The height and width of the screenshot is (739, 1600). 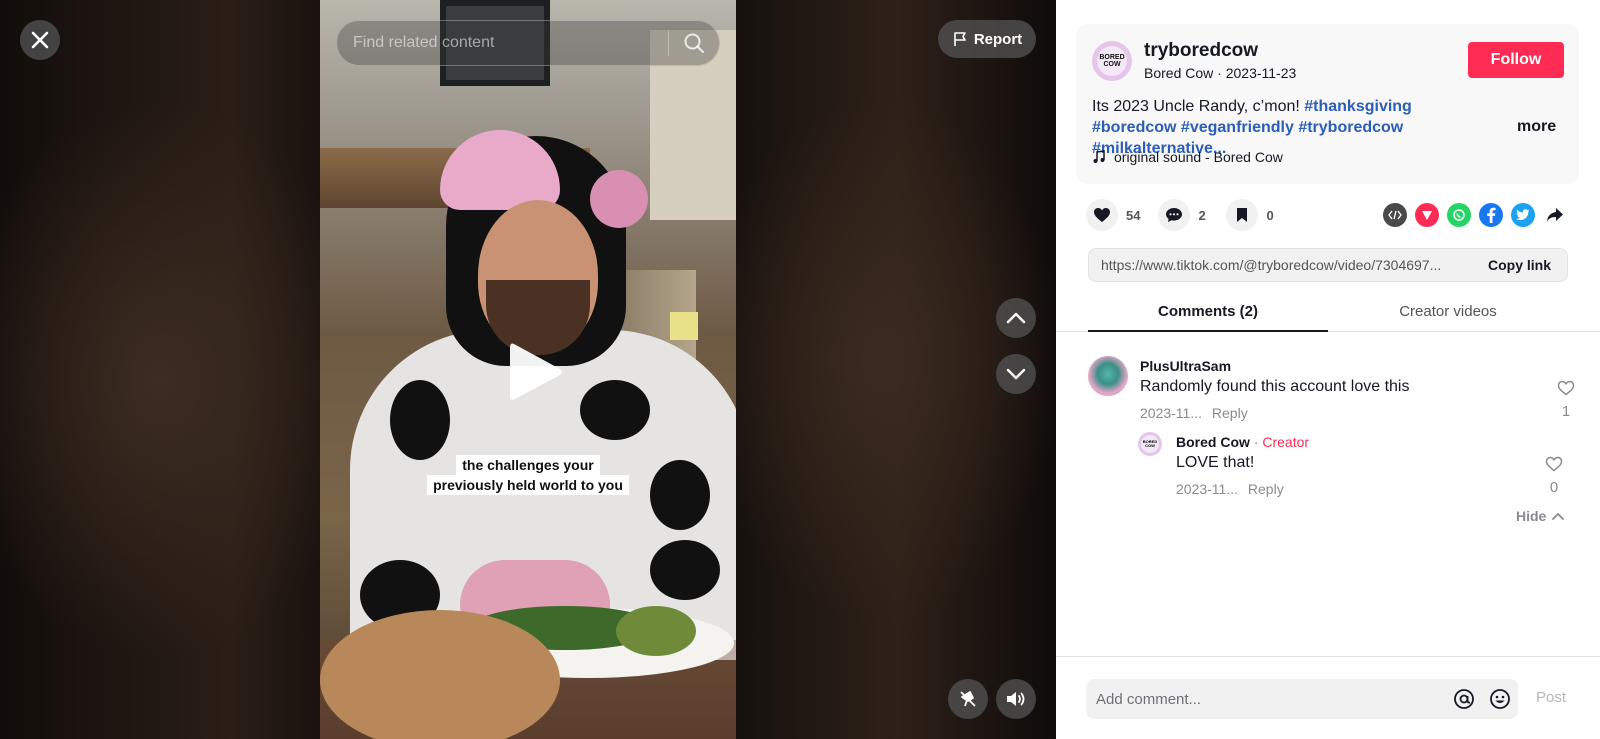 What do you see at coordinates (1475, 215) in the screenshot?
I see `share-row` at bounding box center [1475, 215].